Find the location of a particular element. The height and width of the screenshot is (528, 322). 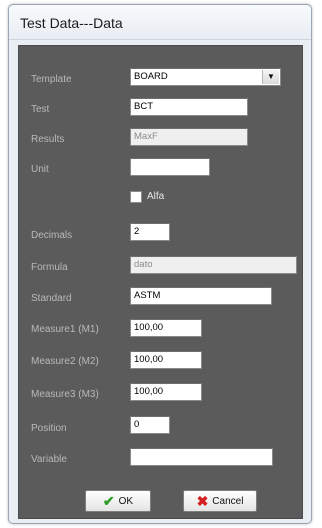

ok-button-label: OK is located at coordinates (126, 501).